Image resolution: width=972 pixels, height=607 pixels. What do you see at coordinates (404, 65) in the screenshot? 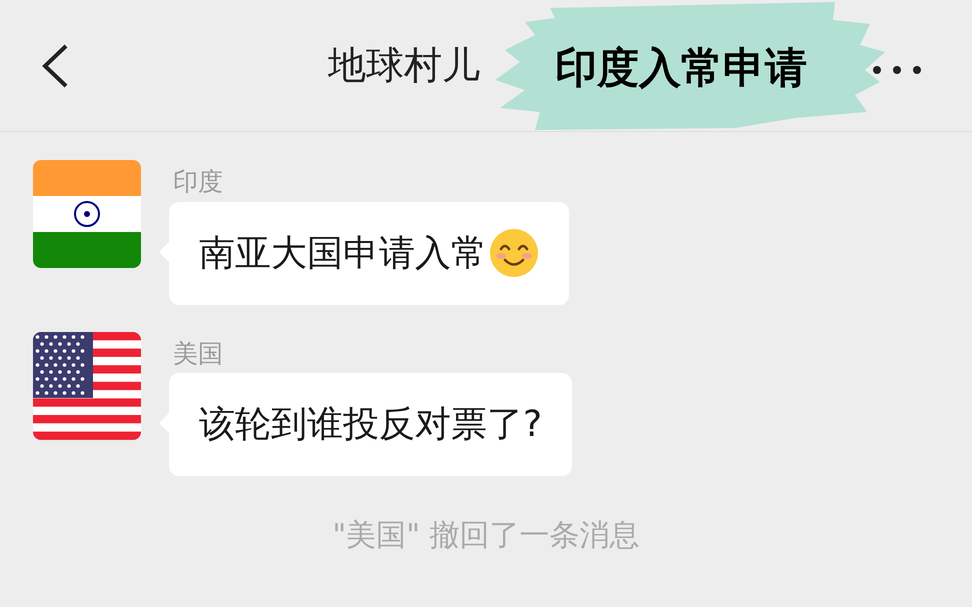
I see `chat-title: 地球村儿` at bounding box center [404, 65].